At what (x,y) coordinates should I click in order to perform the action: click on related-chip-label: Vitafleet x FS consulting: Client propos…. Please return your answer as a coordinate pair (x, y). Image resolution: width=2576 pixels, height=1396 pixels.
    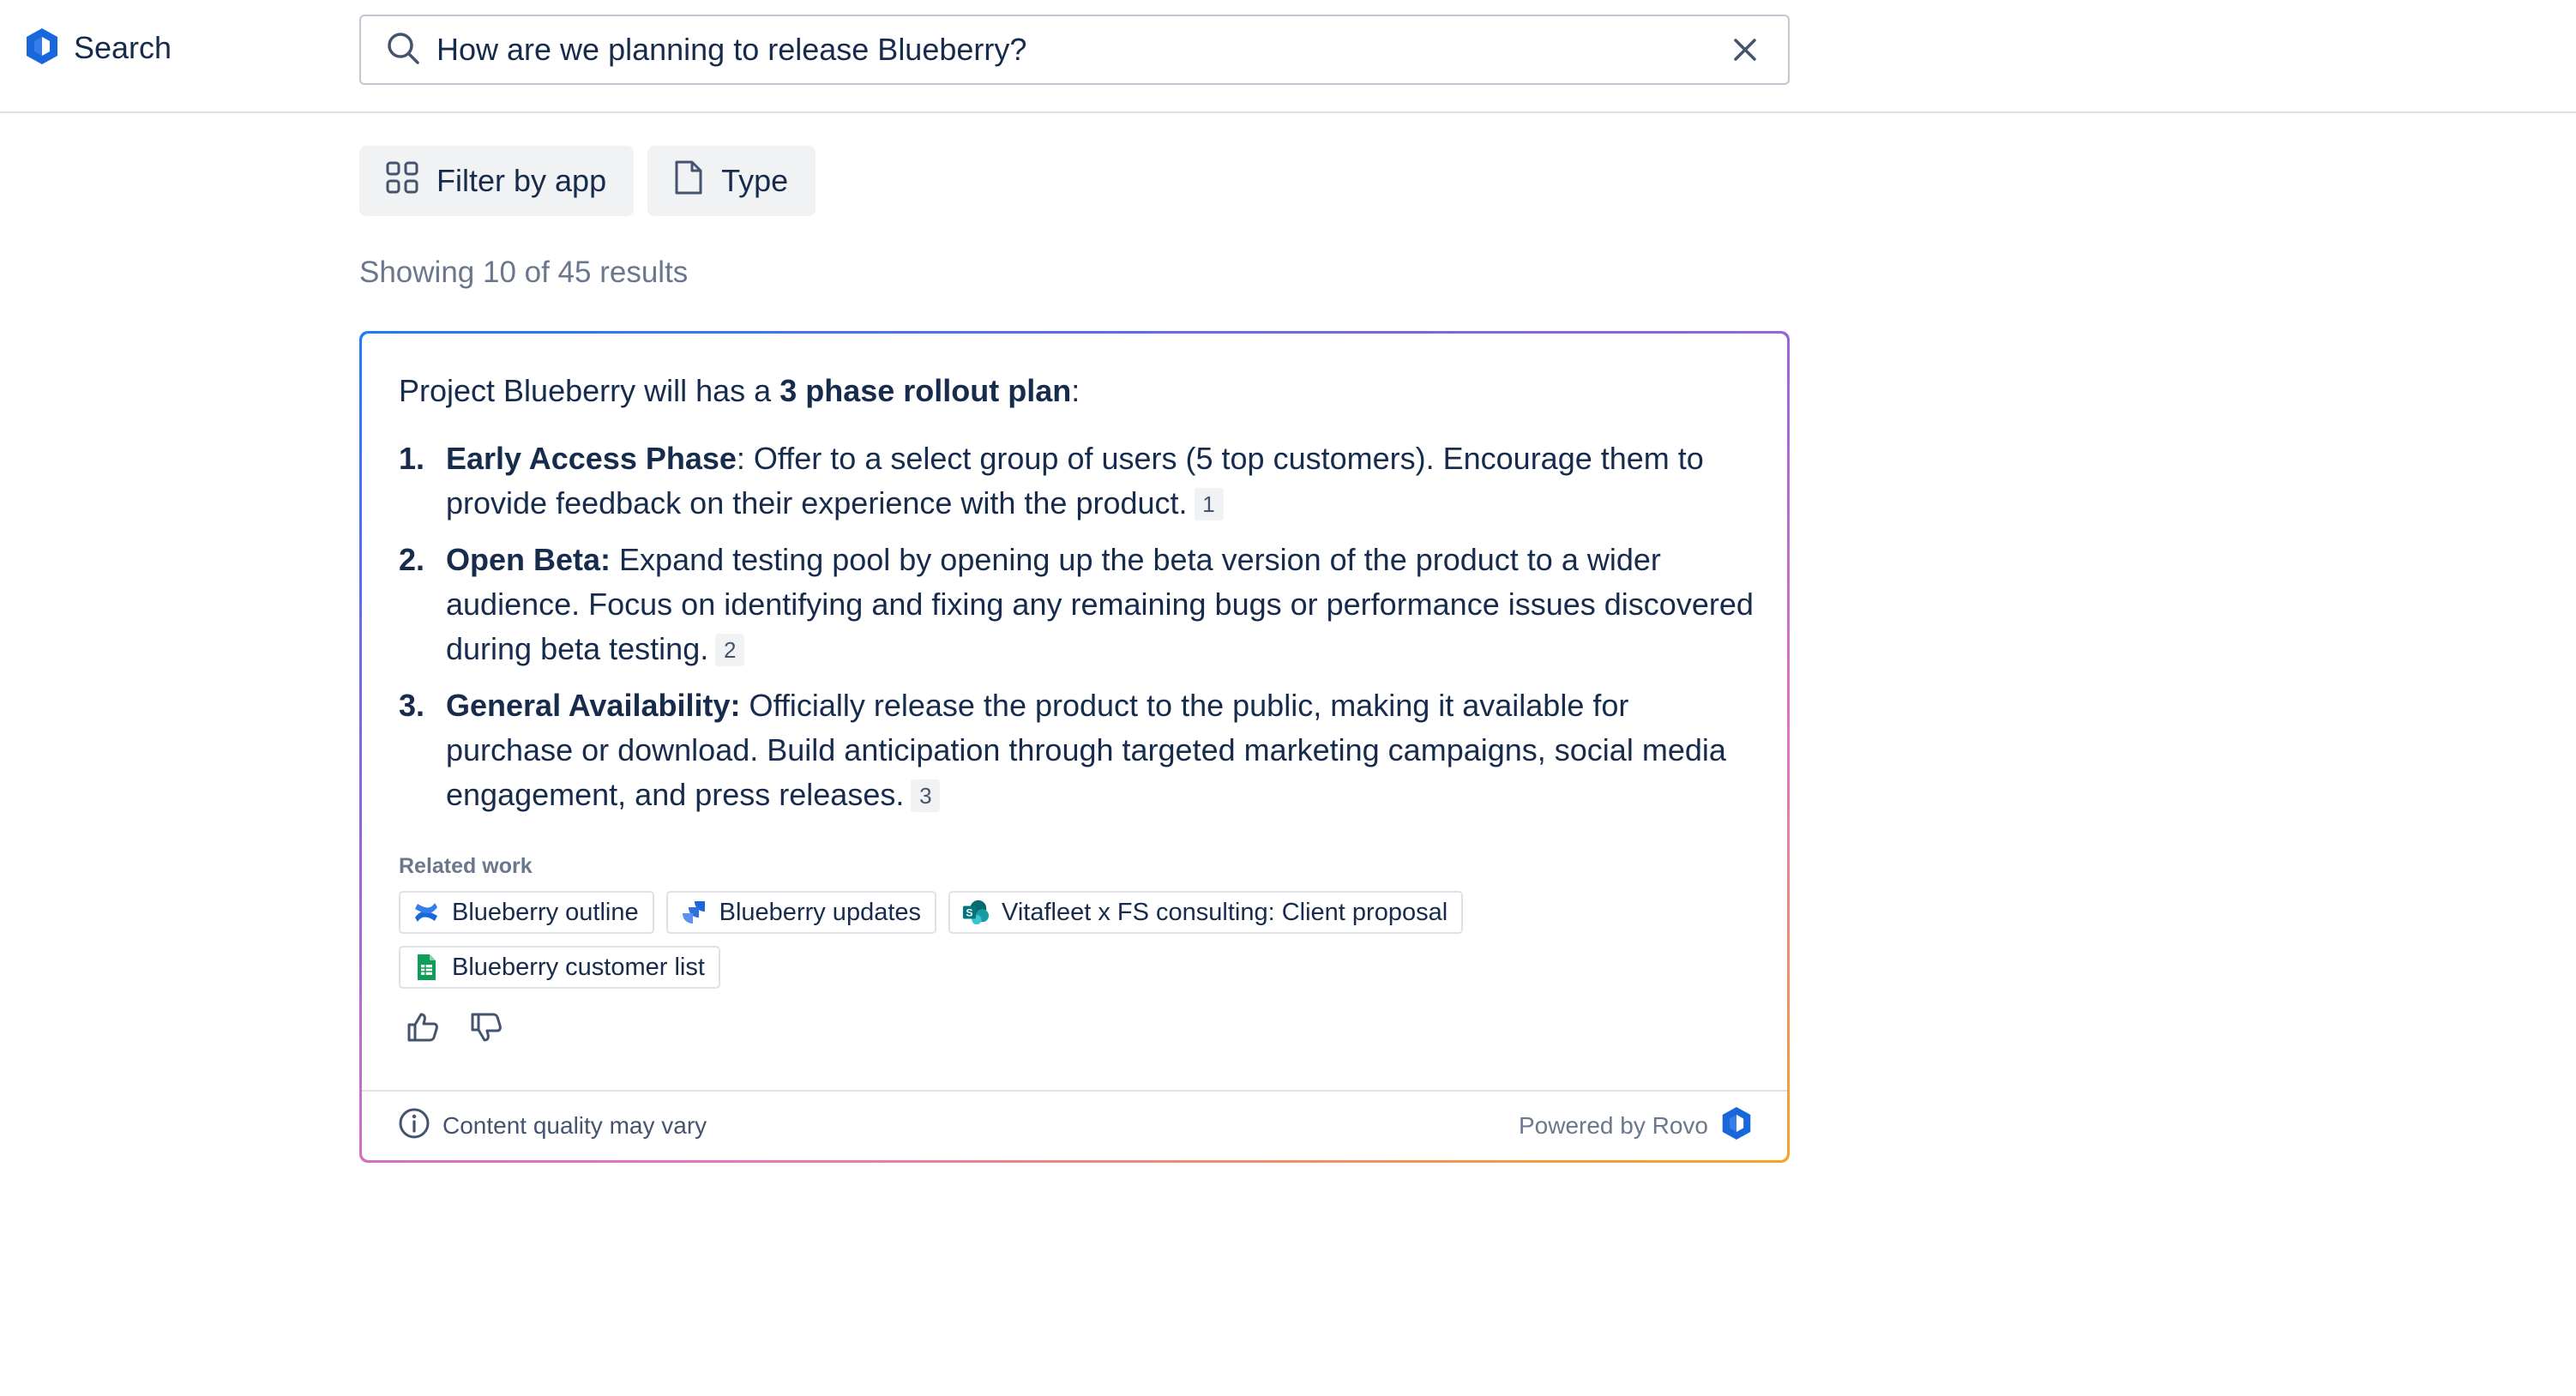
    Looking at the image, I should click on (1225, 912).